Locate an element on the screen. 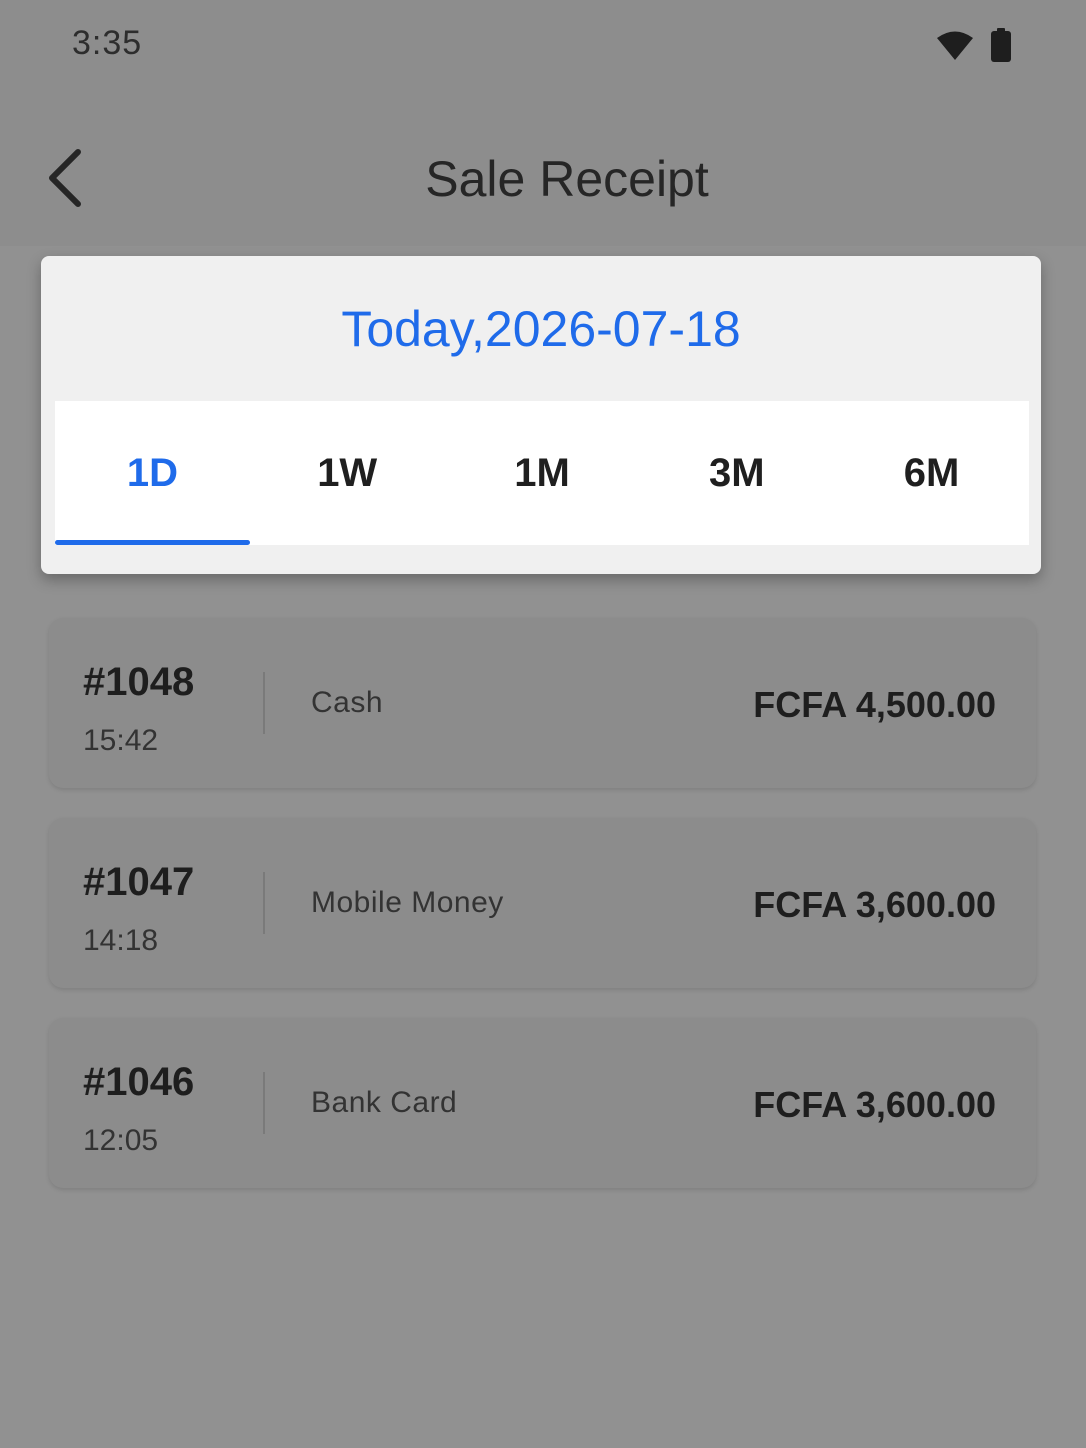 This screenshot has height=1448, width=1086. app-bar: Sale Receipt is located at coordinates (543, 168).